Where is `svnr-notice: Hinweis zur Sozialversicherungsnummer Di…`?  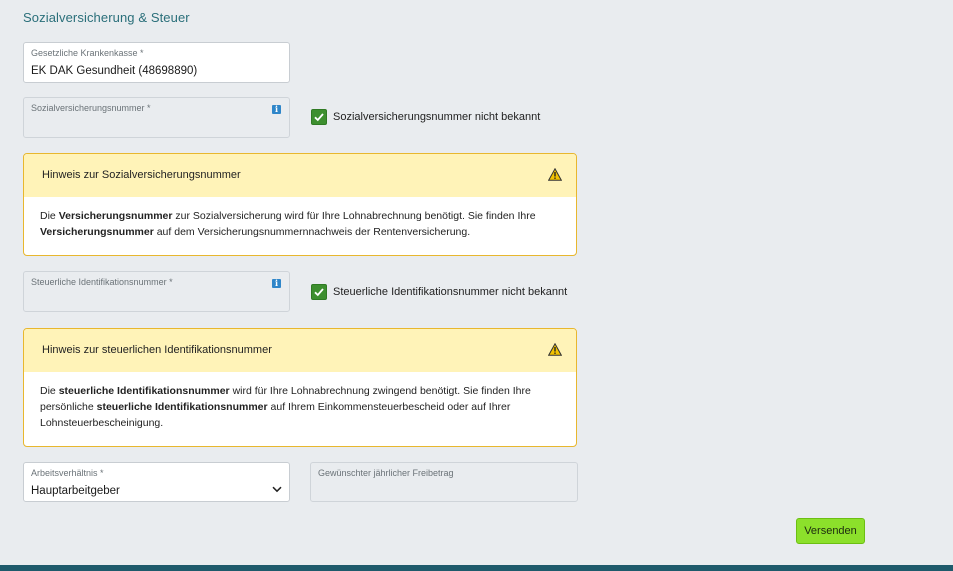 svnr-notice: Hinweis zur Sozialversicherungsnummer Di… is located at coordinates (300, 204).